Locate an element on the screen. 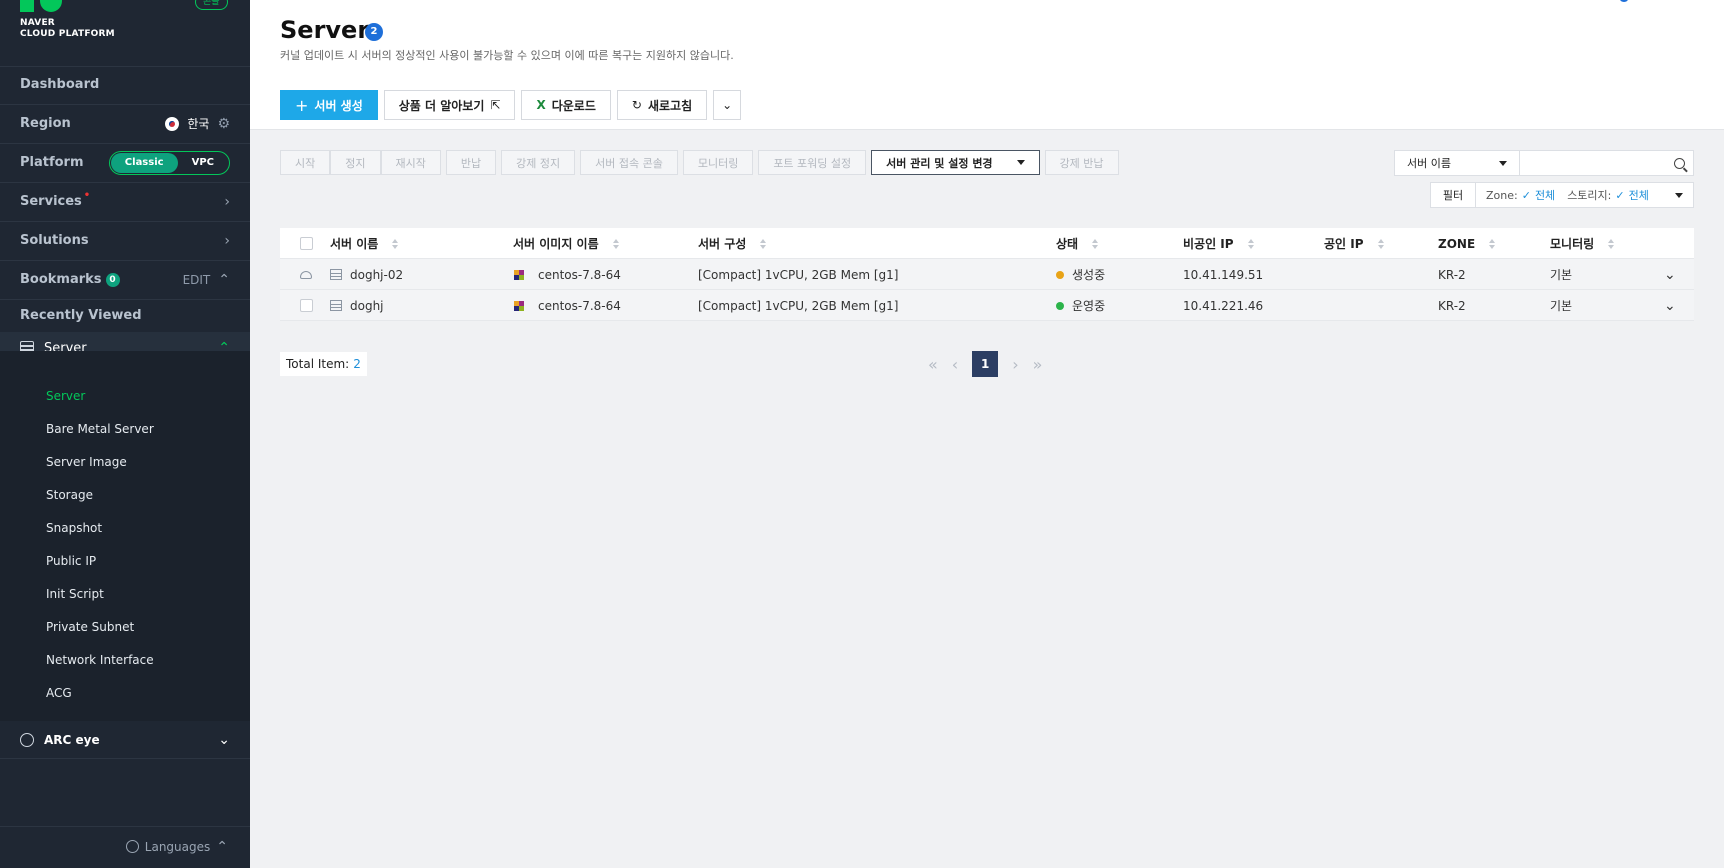 This screenshot has width=1724, height=868. status-cell: 생성중 is located at coordinates (1080, 274).